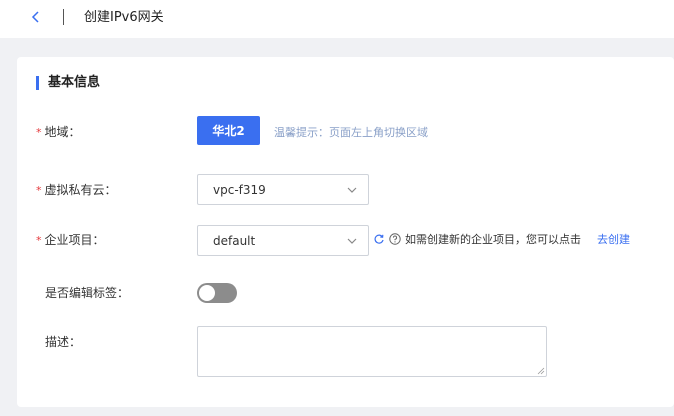 The height and width of the screenshot is (416, 674). What do you see at coordinates (613, 240) in the screenshot?
I see `create-project-link: 去创建` at bounding box center [613, 240].